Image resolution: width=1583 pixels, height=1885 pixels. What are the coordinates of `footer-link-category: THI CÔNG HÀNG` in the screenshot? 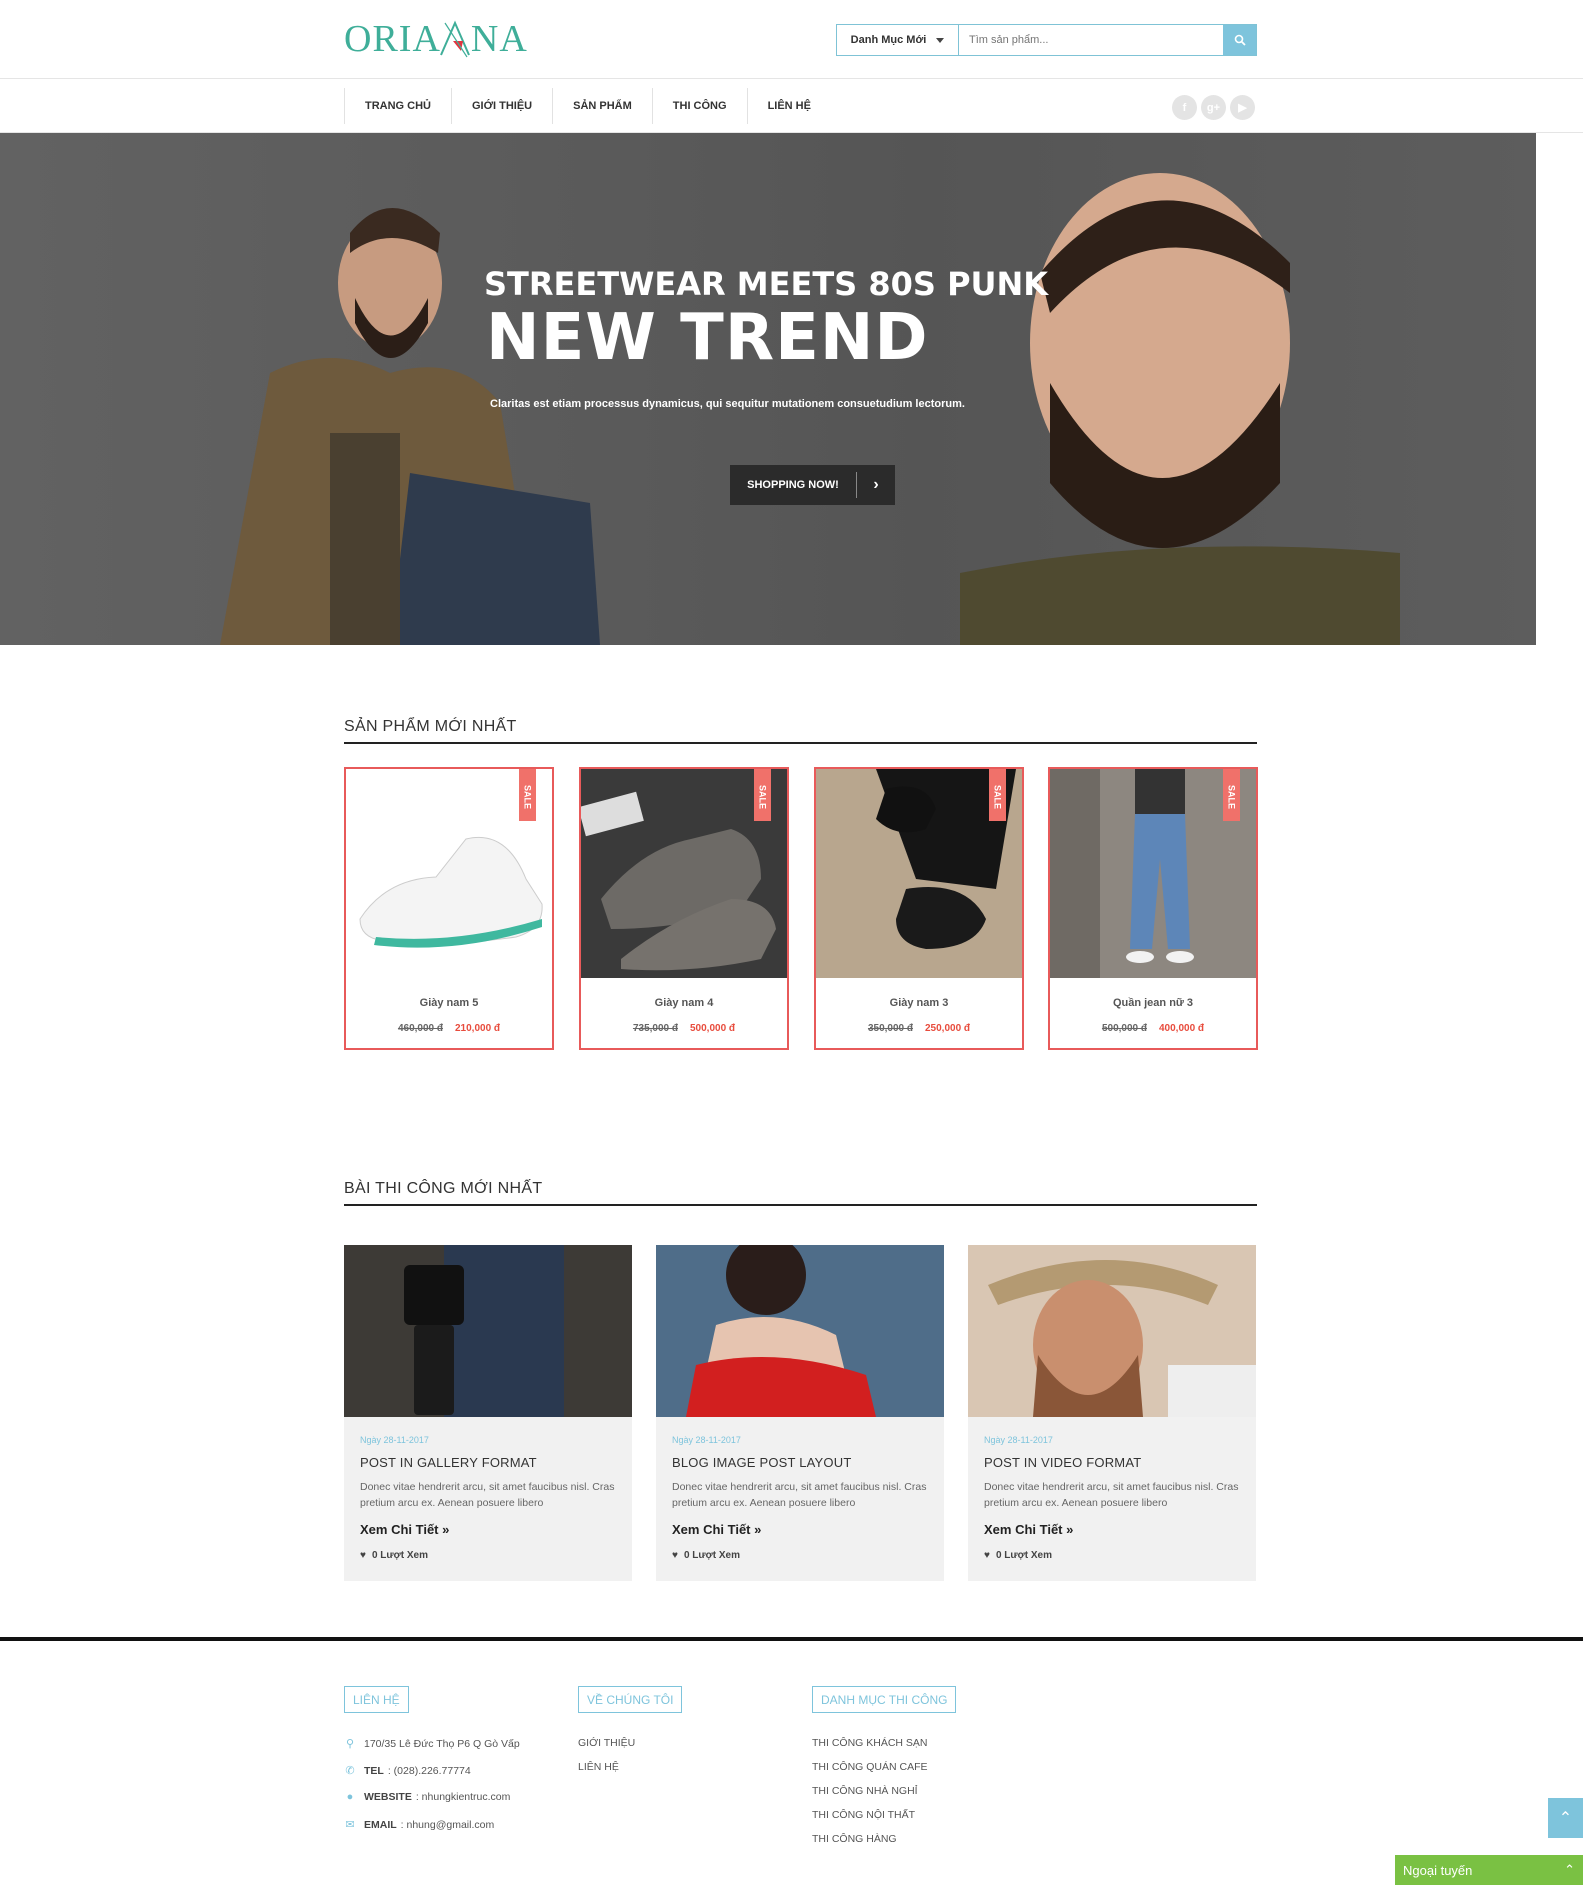 It's located at (854, 1839).